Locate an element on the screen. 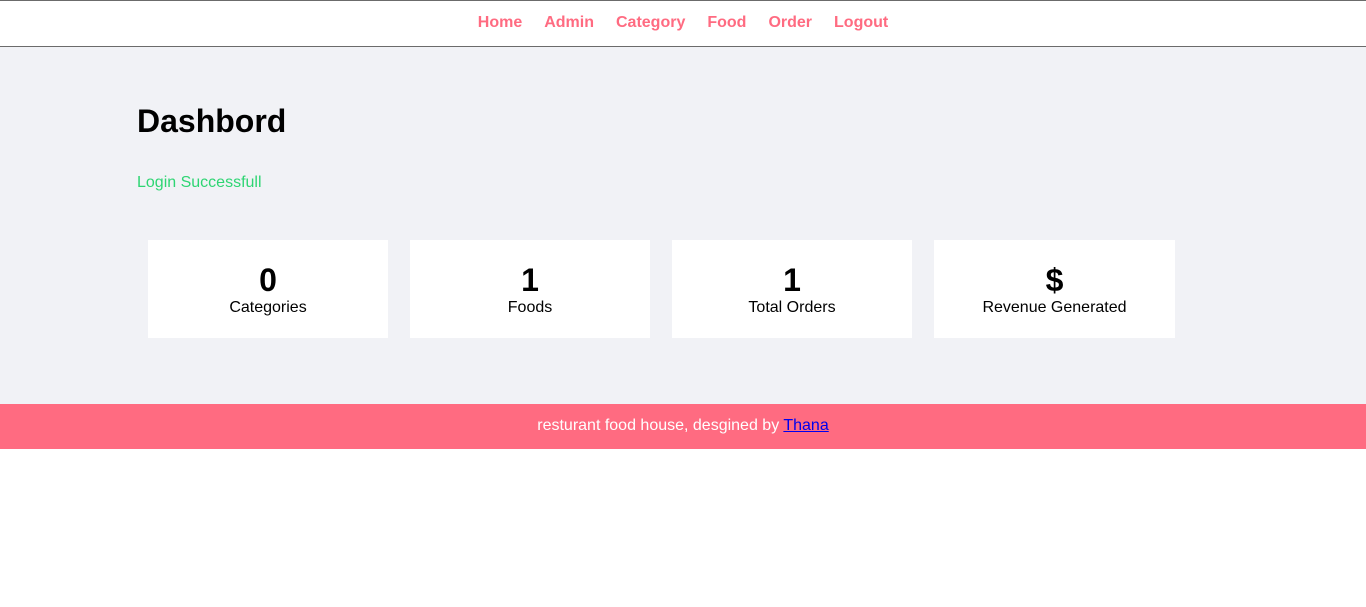 The image size is (1366, 607). stat-card-revenue: $ Revenue Generated is located at coordinates (1054, 289).